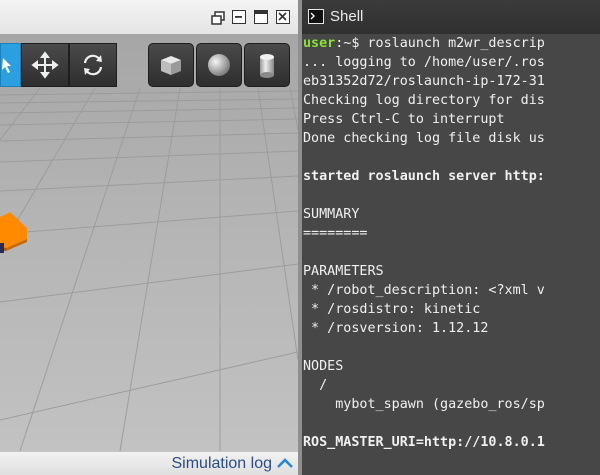 Image resolution: width=600 pixels, height=475 pixels. I want to click on sphere-shape-icon, so click(219, 65).